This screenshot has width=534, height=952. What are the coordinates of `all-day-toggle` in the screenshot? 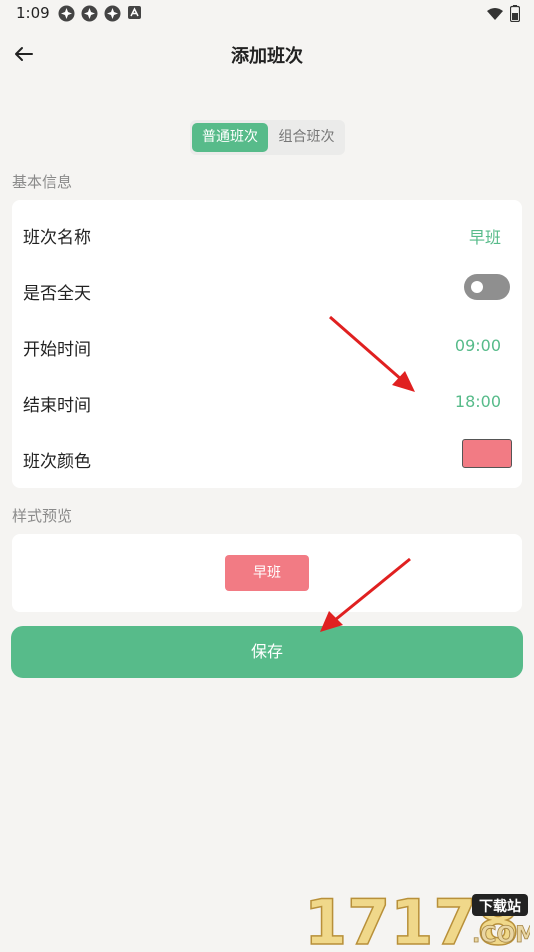 It's located at (487, 287).